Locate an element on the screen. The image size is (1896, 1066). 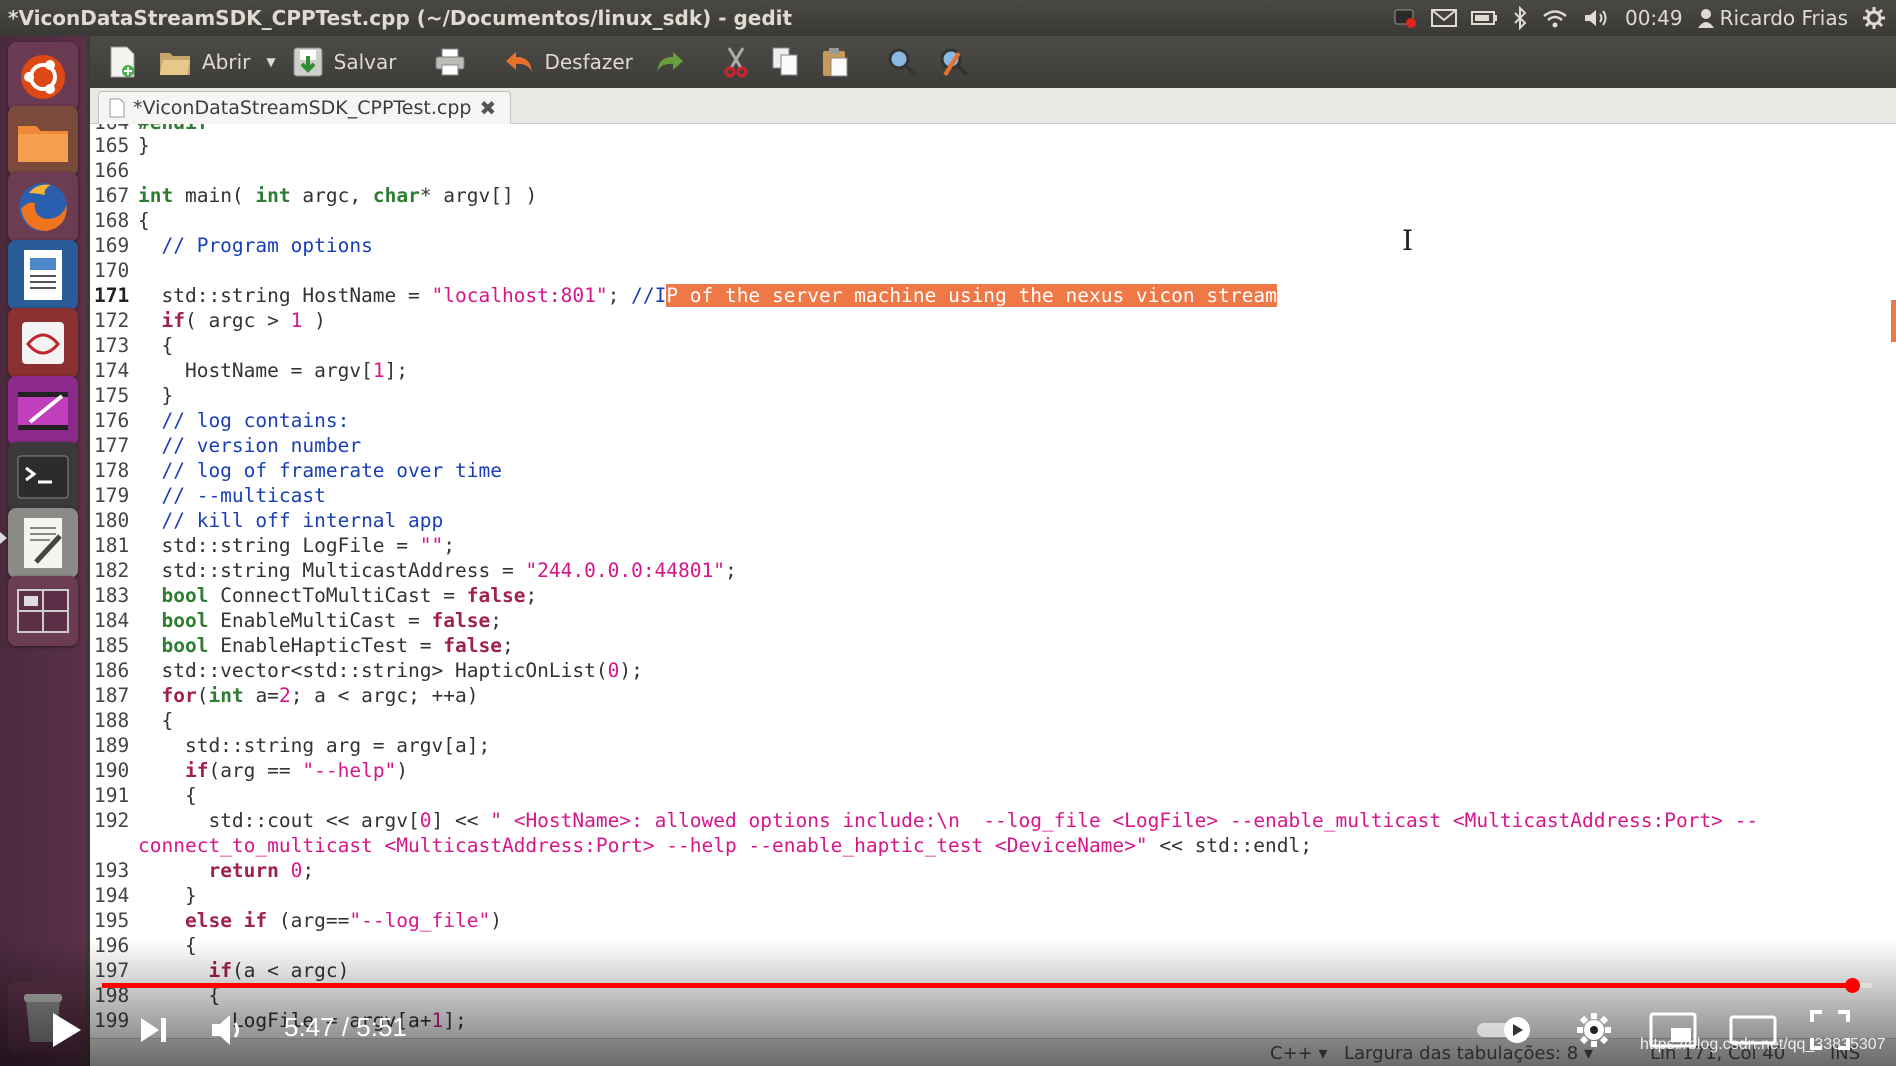
scissors-icon is located at coordinates (736, 62).